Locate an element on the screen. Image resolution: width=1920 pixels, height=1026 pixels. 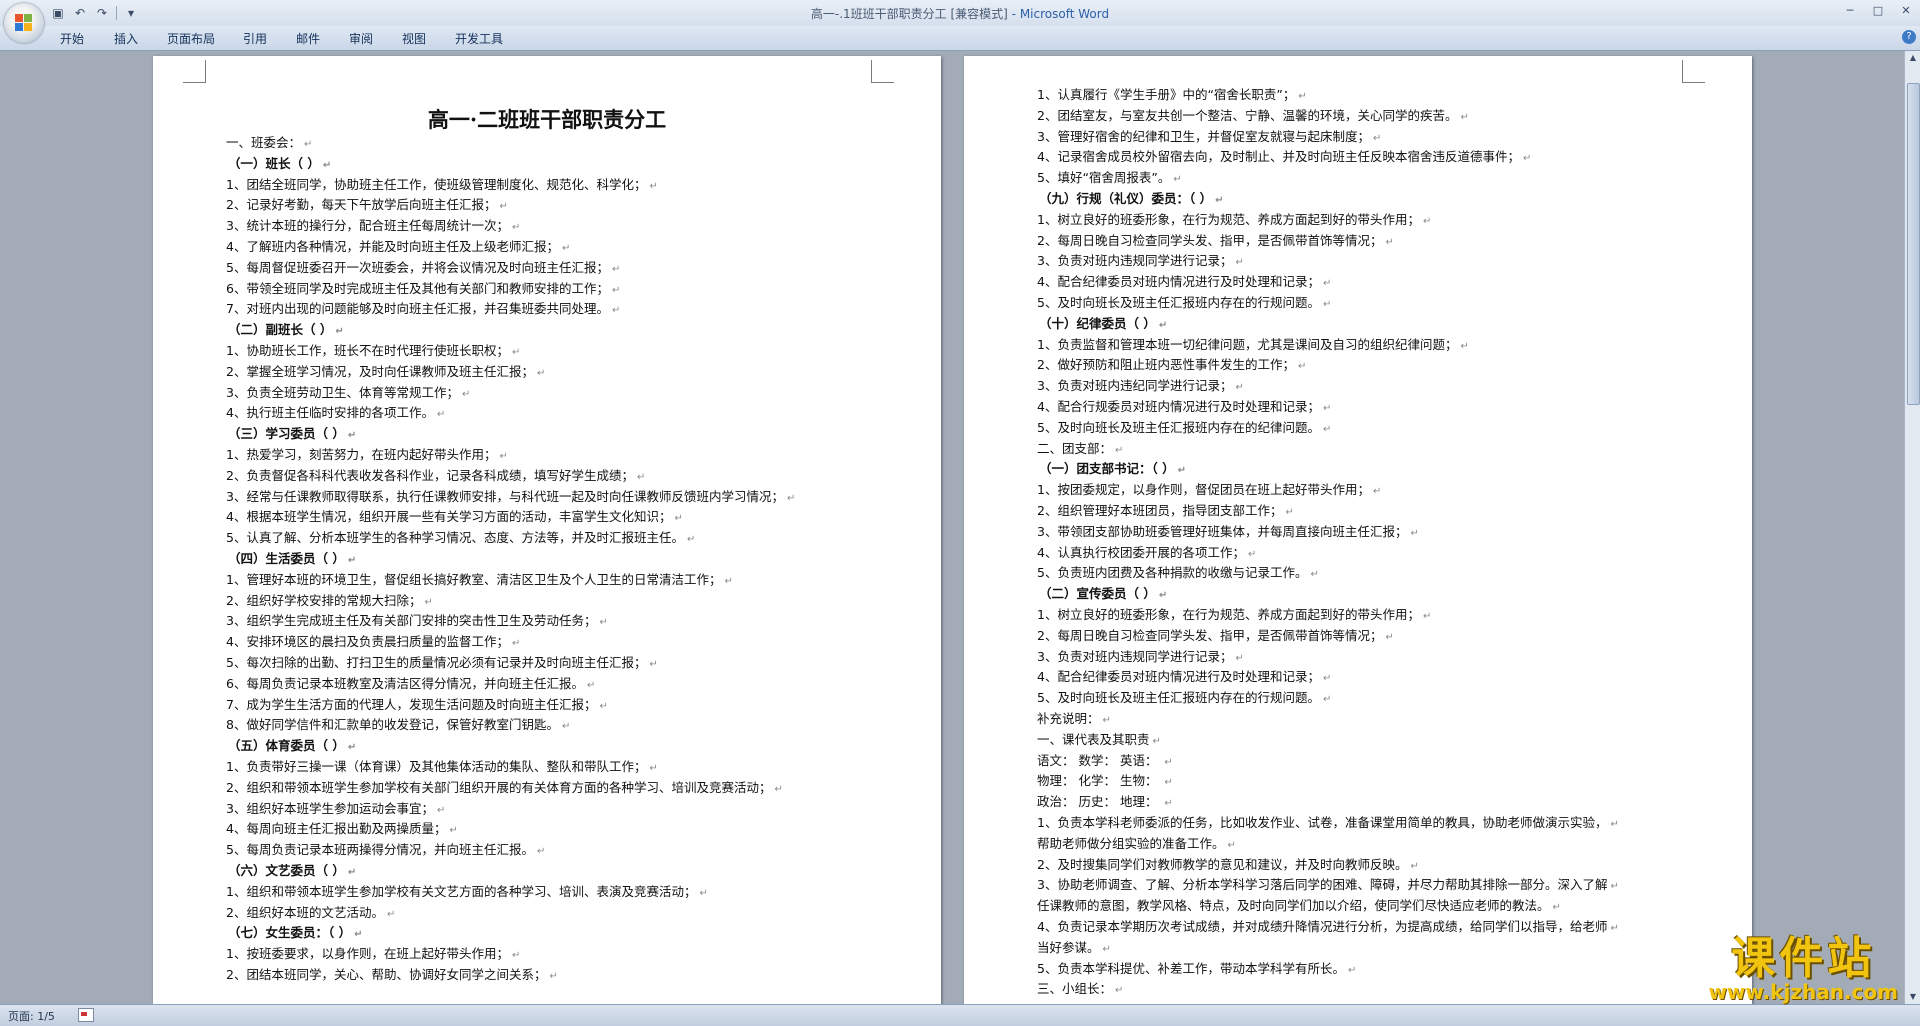
line-text: （十）纪律委员（ ） is located at coordinates (1097, 323).